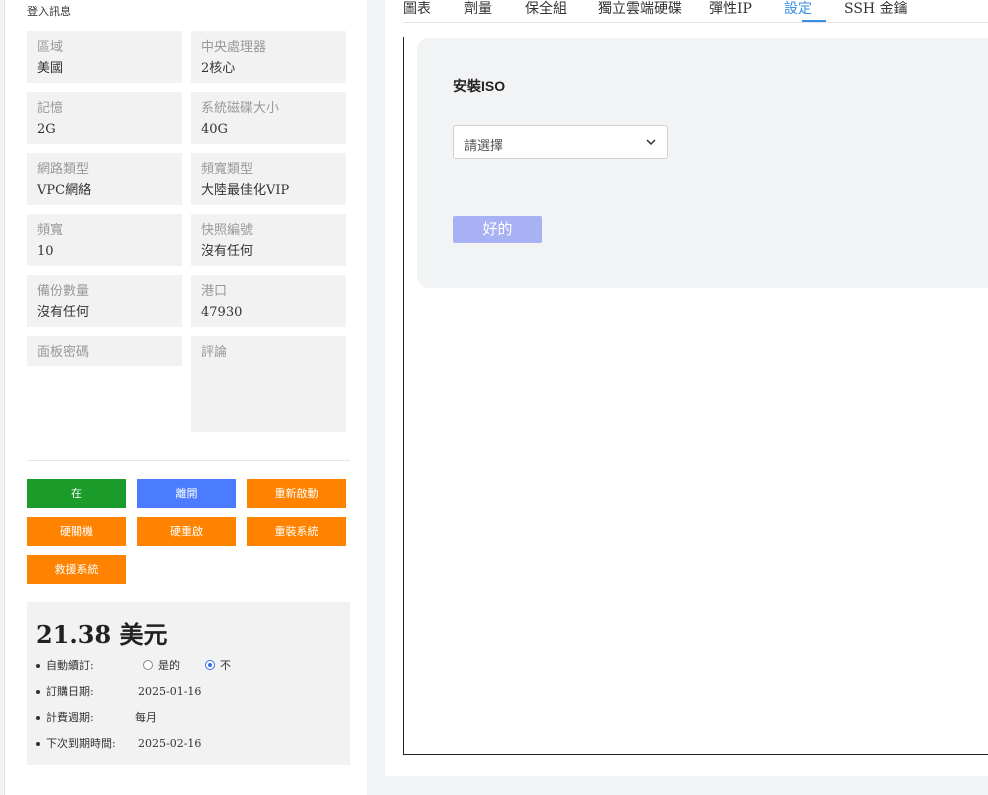 The image size is (988, 795). Describe the element at coordinates (102, 634) in the screenshot. I see `price: 21.38 美元` at that location.